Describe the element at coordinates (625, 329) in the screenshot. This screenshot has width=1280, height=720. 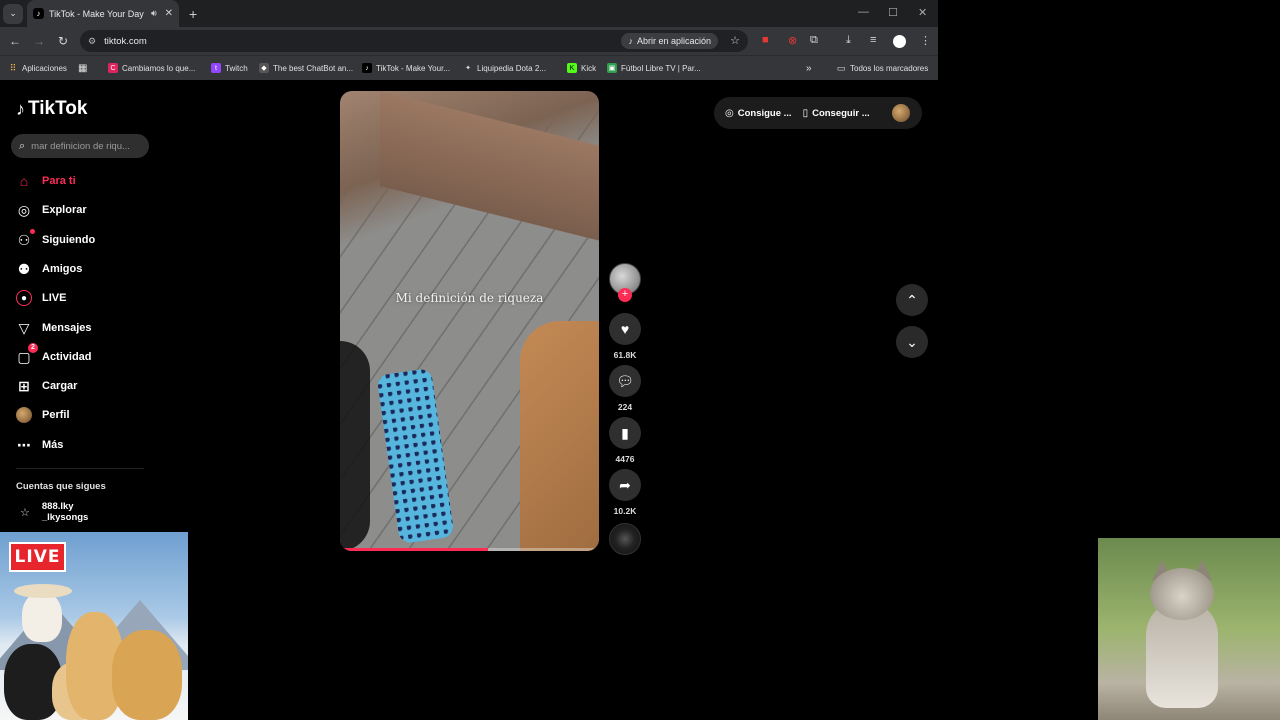
I see `heart-icon: ♥` at that location.